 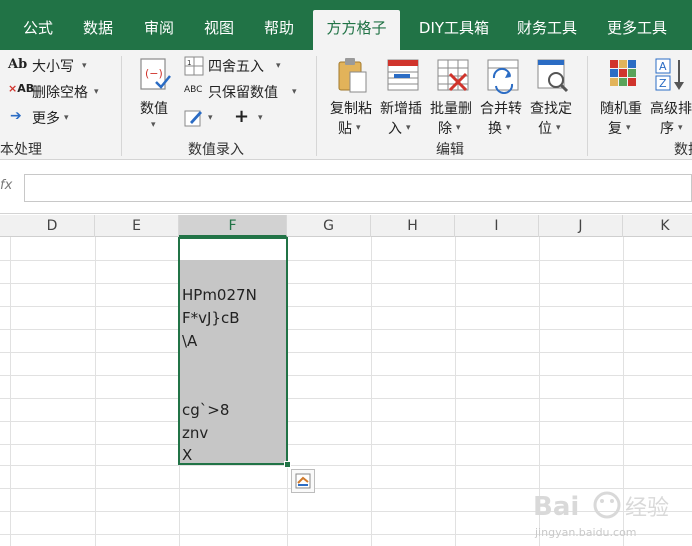 What do you see at coordinates (547, 30) in the screenshot?
I see `tab-finance-tools: 财务工具` at bounding box center [547, 30].